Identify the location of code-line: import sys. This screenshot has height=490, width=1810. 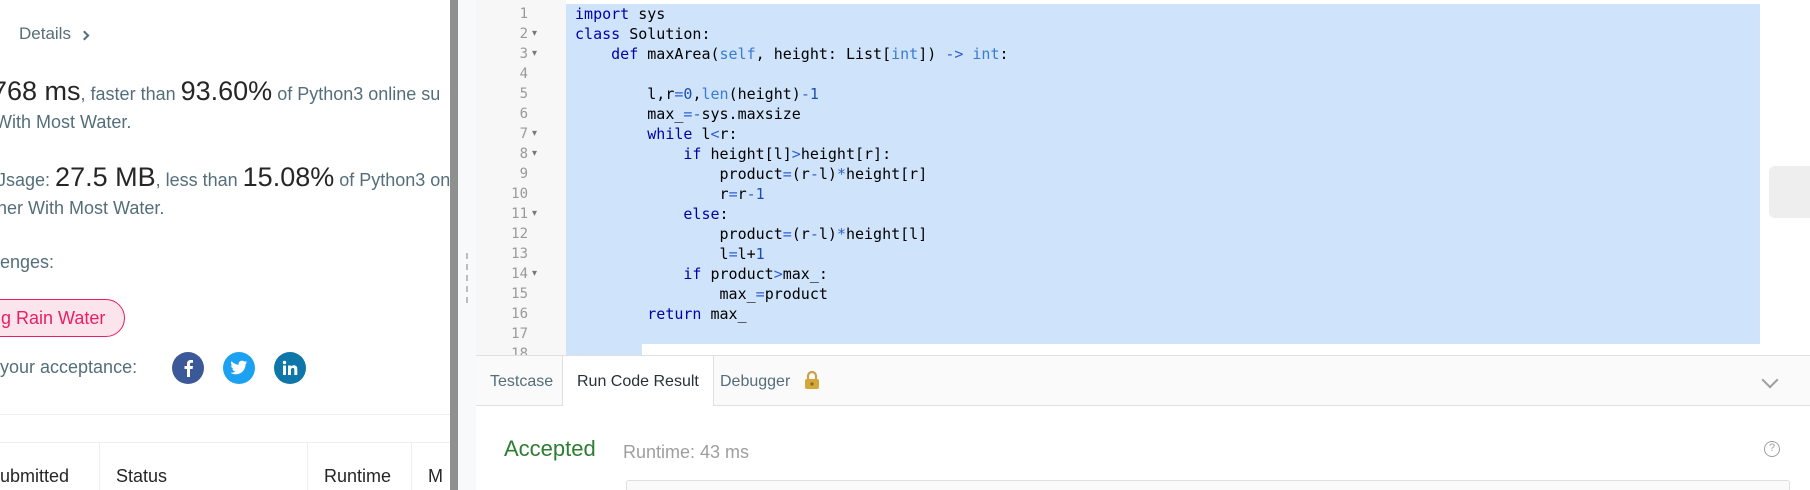
(615, 14).